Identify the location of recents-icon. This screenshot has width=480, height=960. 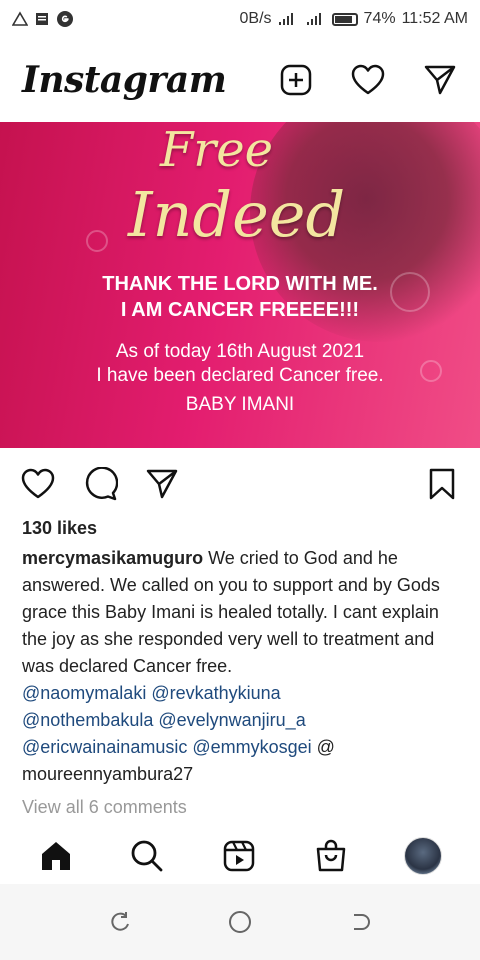
(120, 922).